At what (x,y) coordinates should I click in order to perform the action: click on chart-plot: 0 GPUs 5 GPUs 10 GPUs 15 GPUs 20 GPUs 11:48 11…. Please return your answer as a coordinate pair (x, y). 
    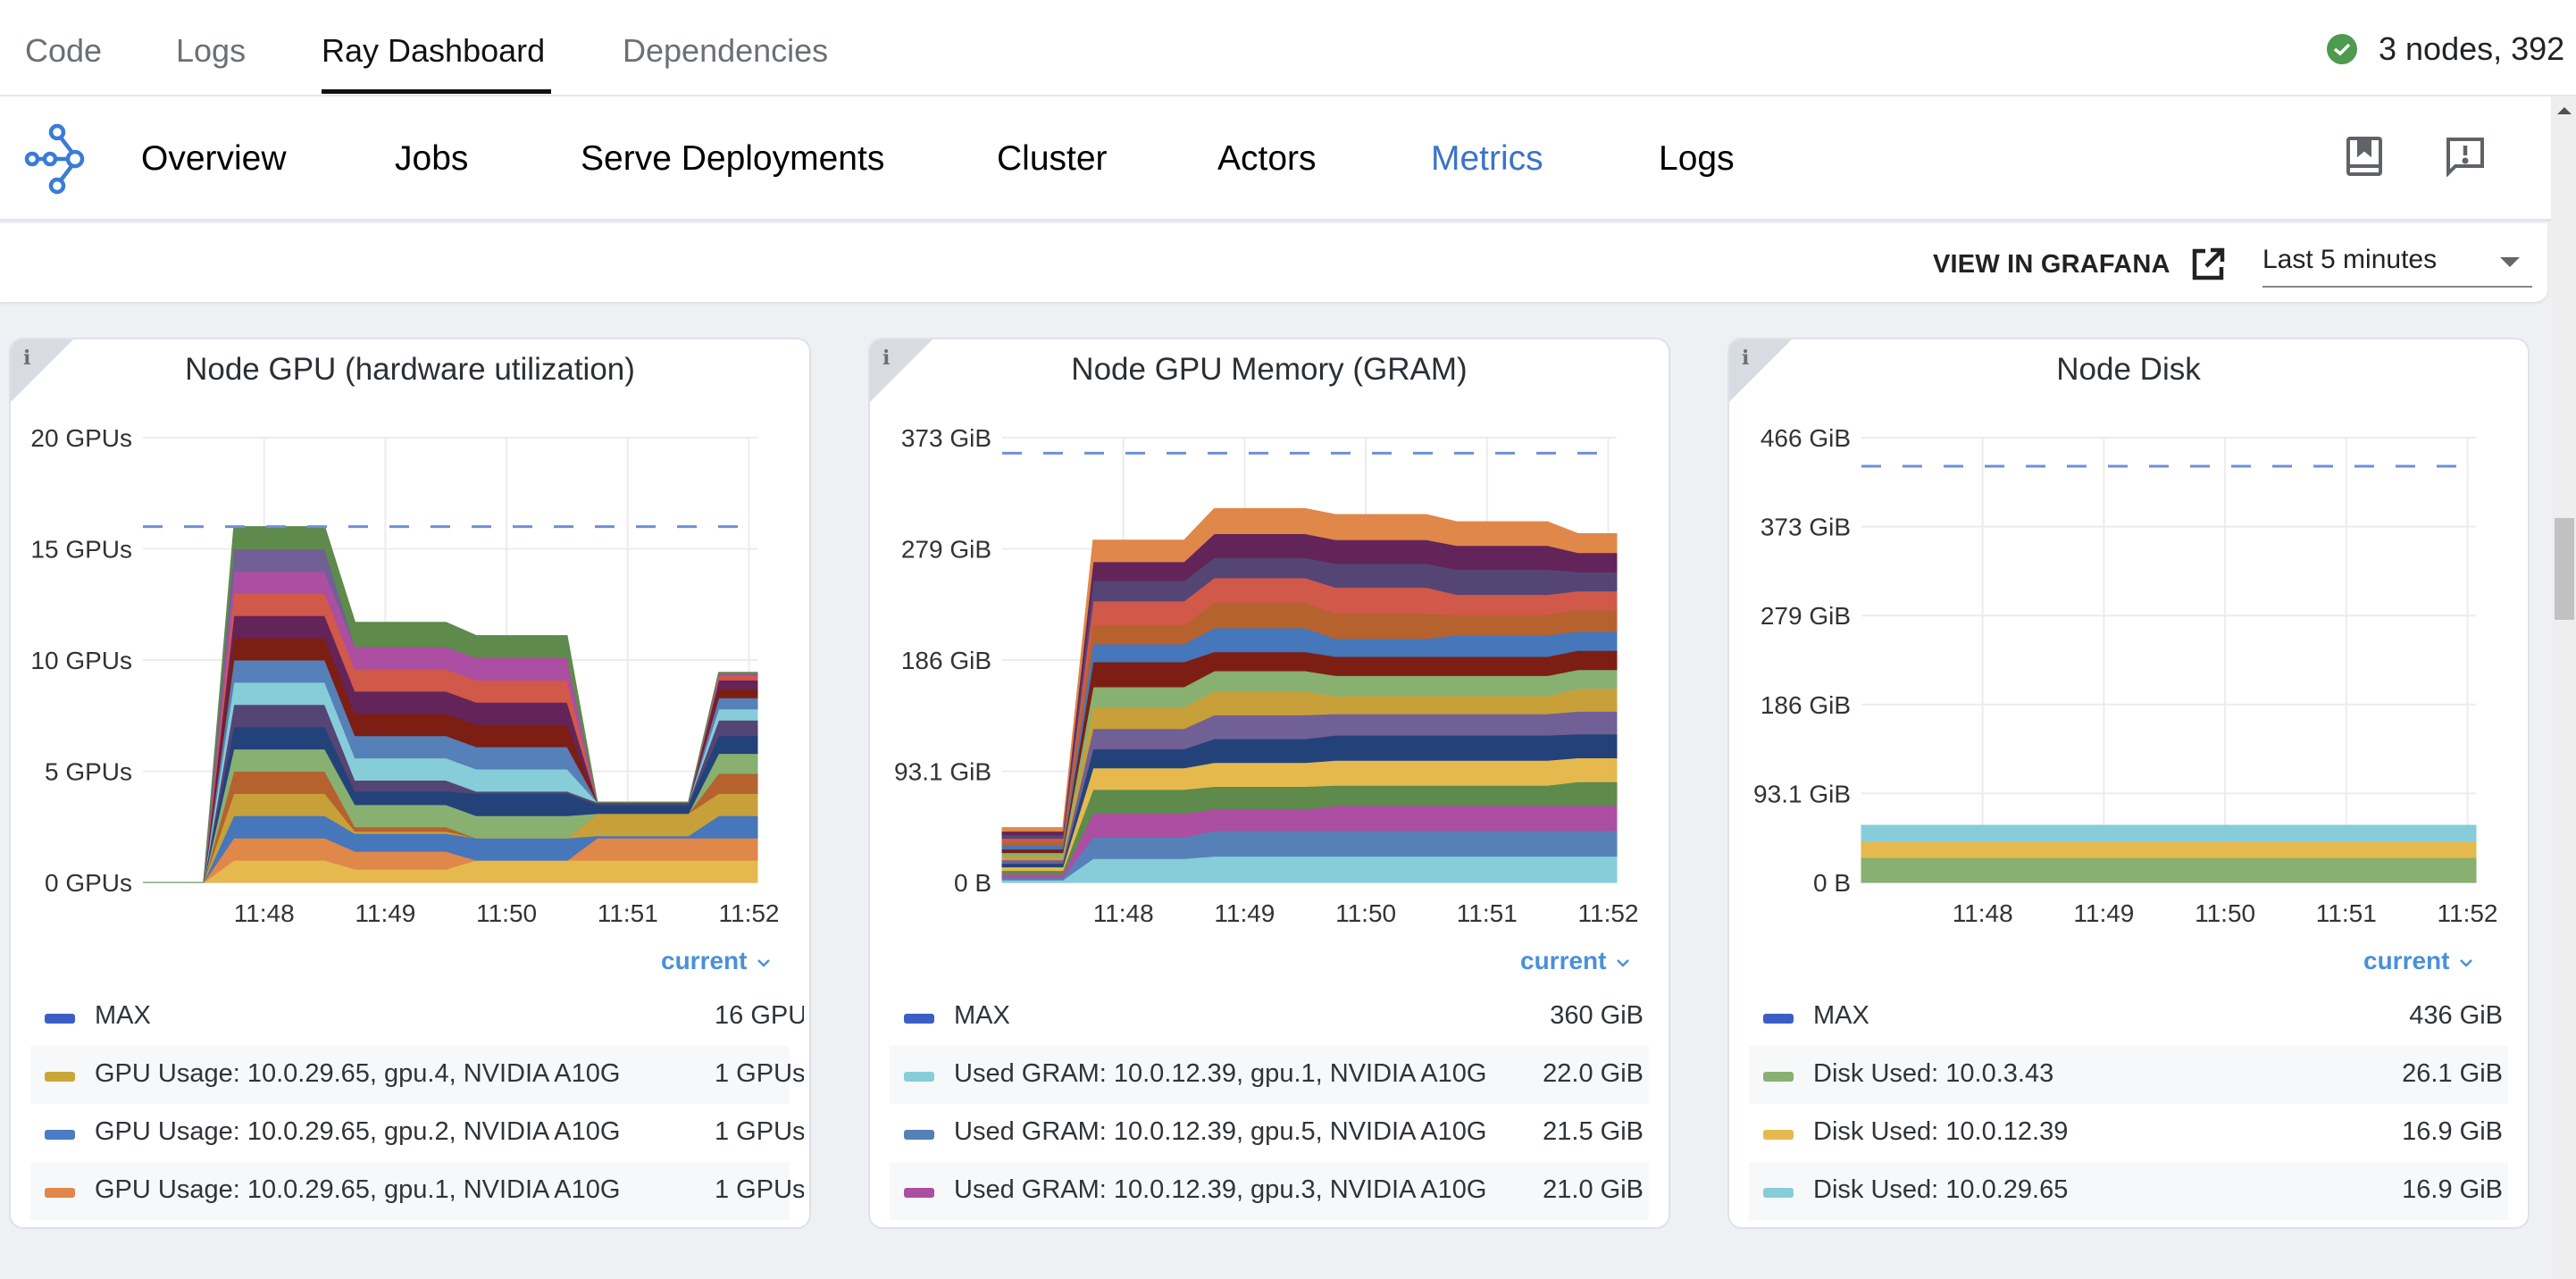
    Looking at the image, I should click on (405, 675).